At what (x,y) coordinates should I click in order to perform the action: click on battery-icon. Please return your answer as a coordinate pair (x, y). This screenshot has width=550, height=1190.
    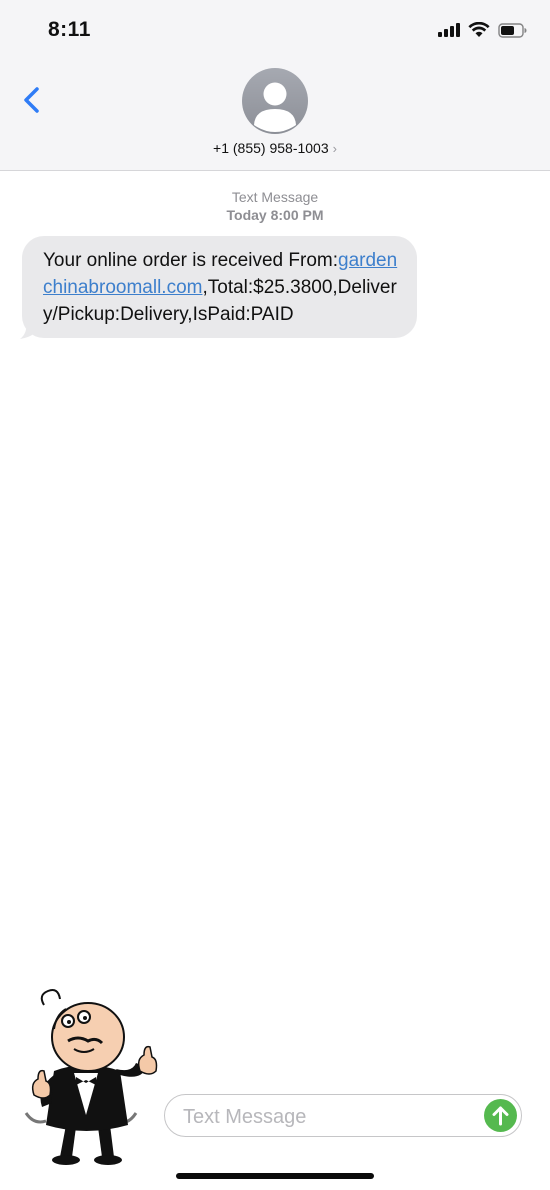
    Looking at the image, I should click on (512, 30).